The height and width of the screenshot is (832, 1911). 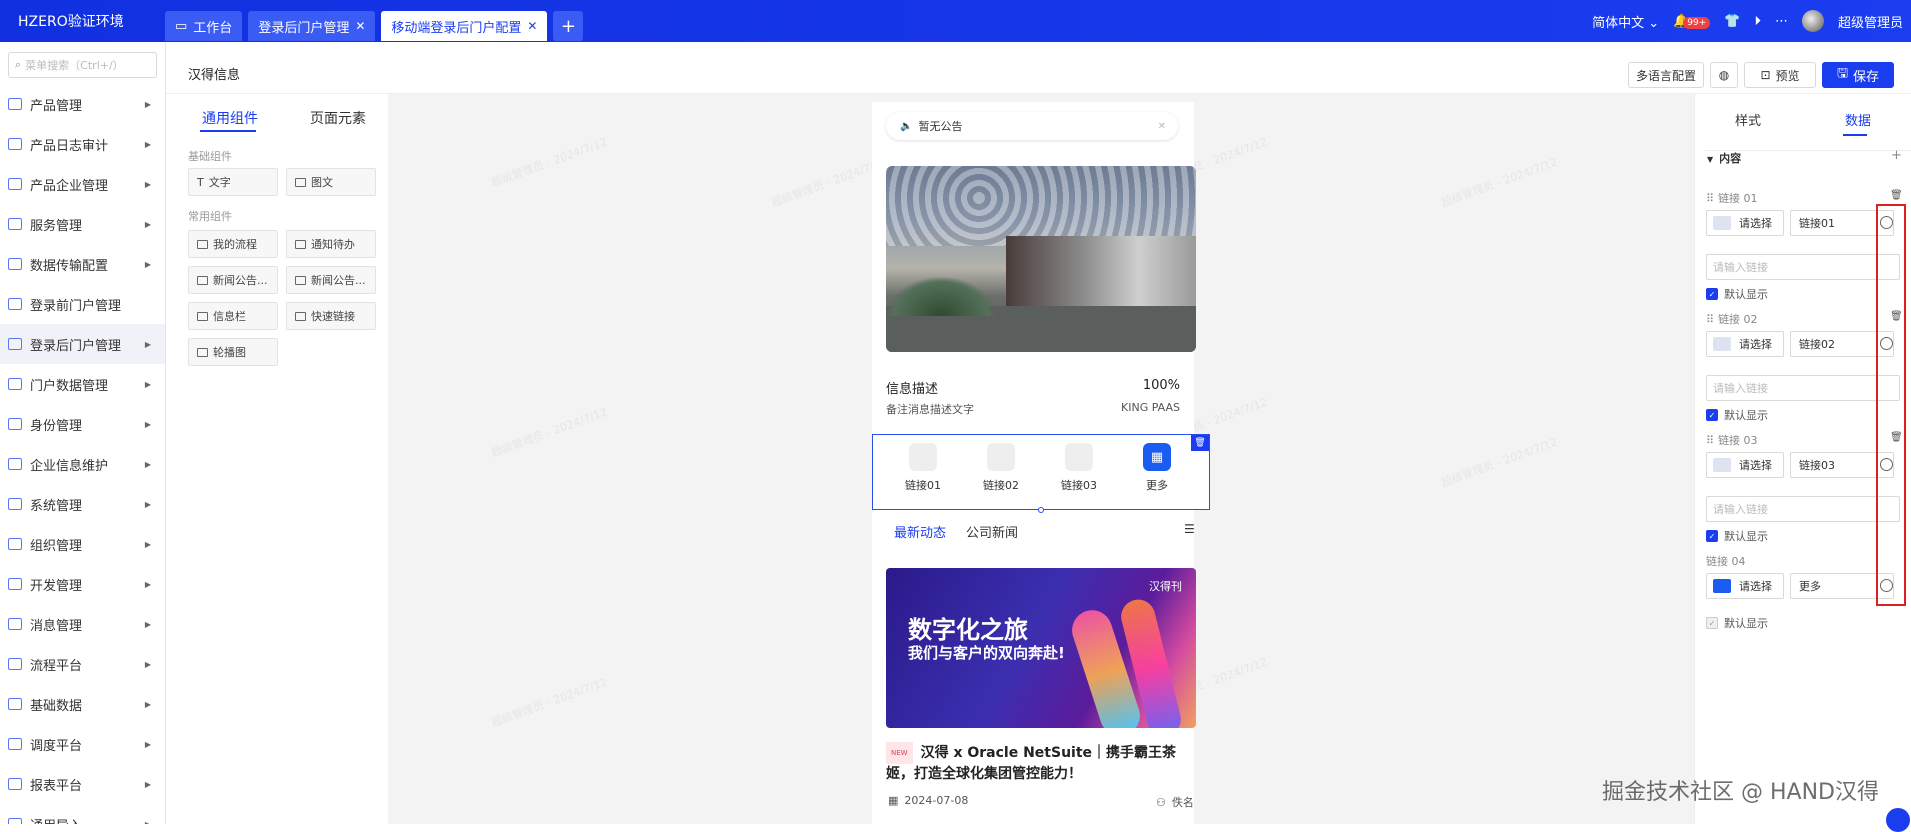 I want to click on preview-button: ⊡ 预览, so click(x=1780, y=75).